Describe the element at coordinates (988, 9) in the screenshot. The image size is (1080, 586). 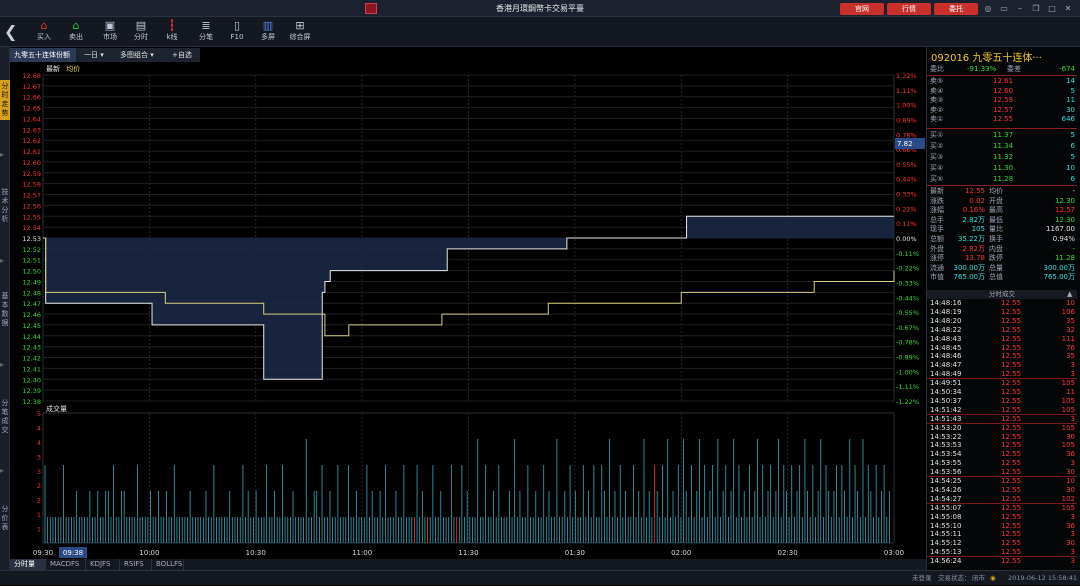
I see `settings-icon: ◎` at that location.